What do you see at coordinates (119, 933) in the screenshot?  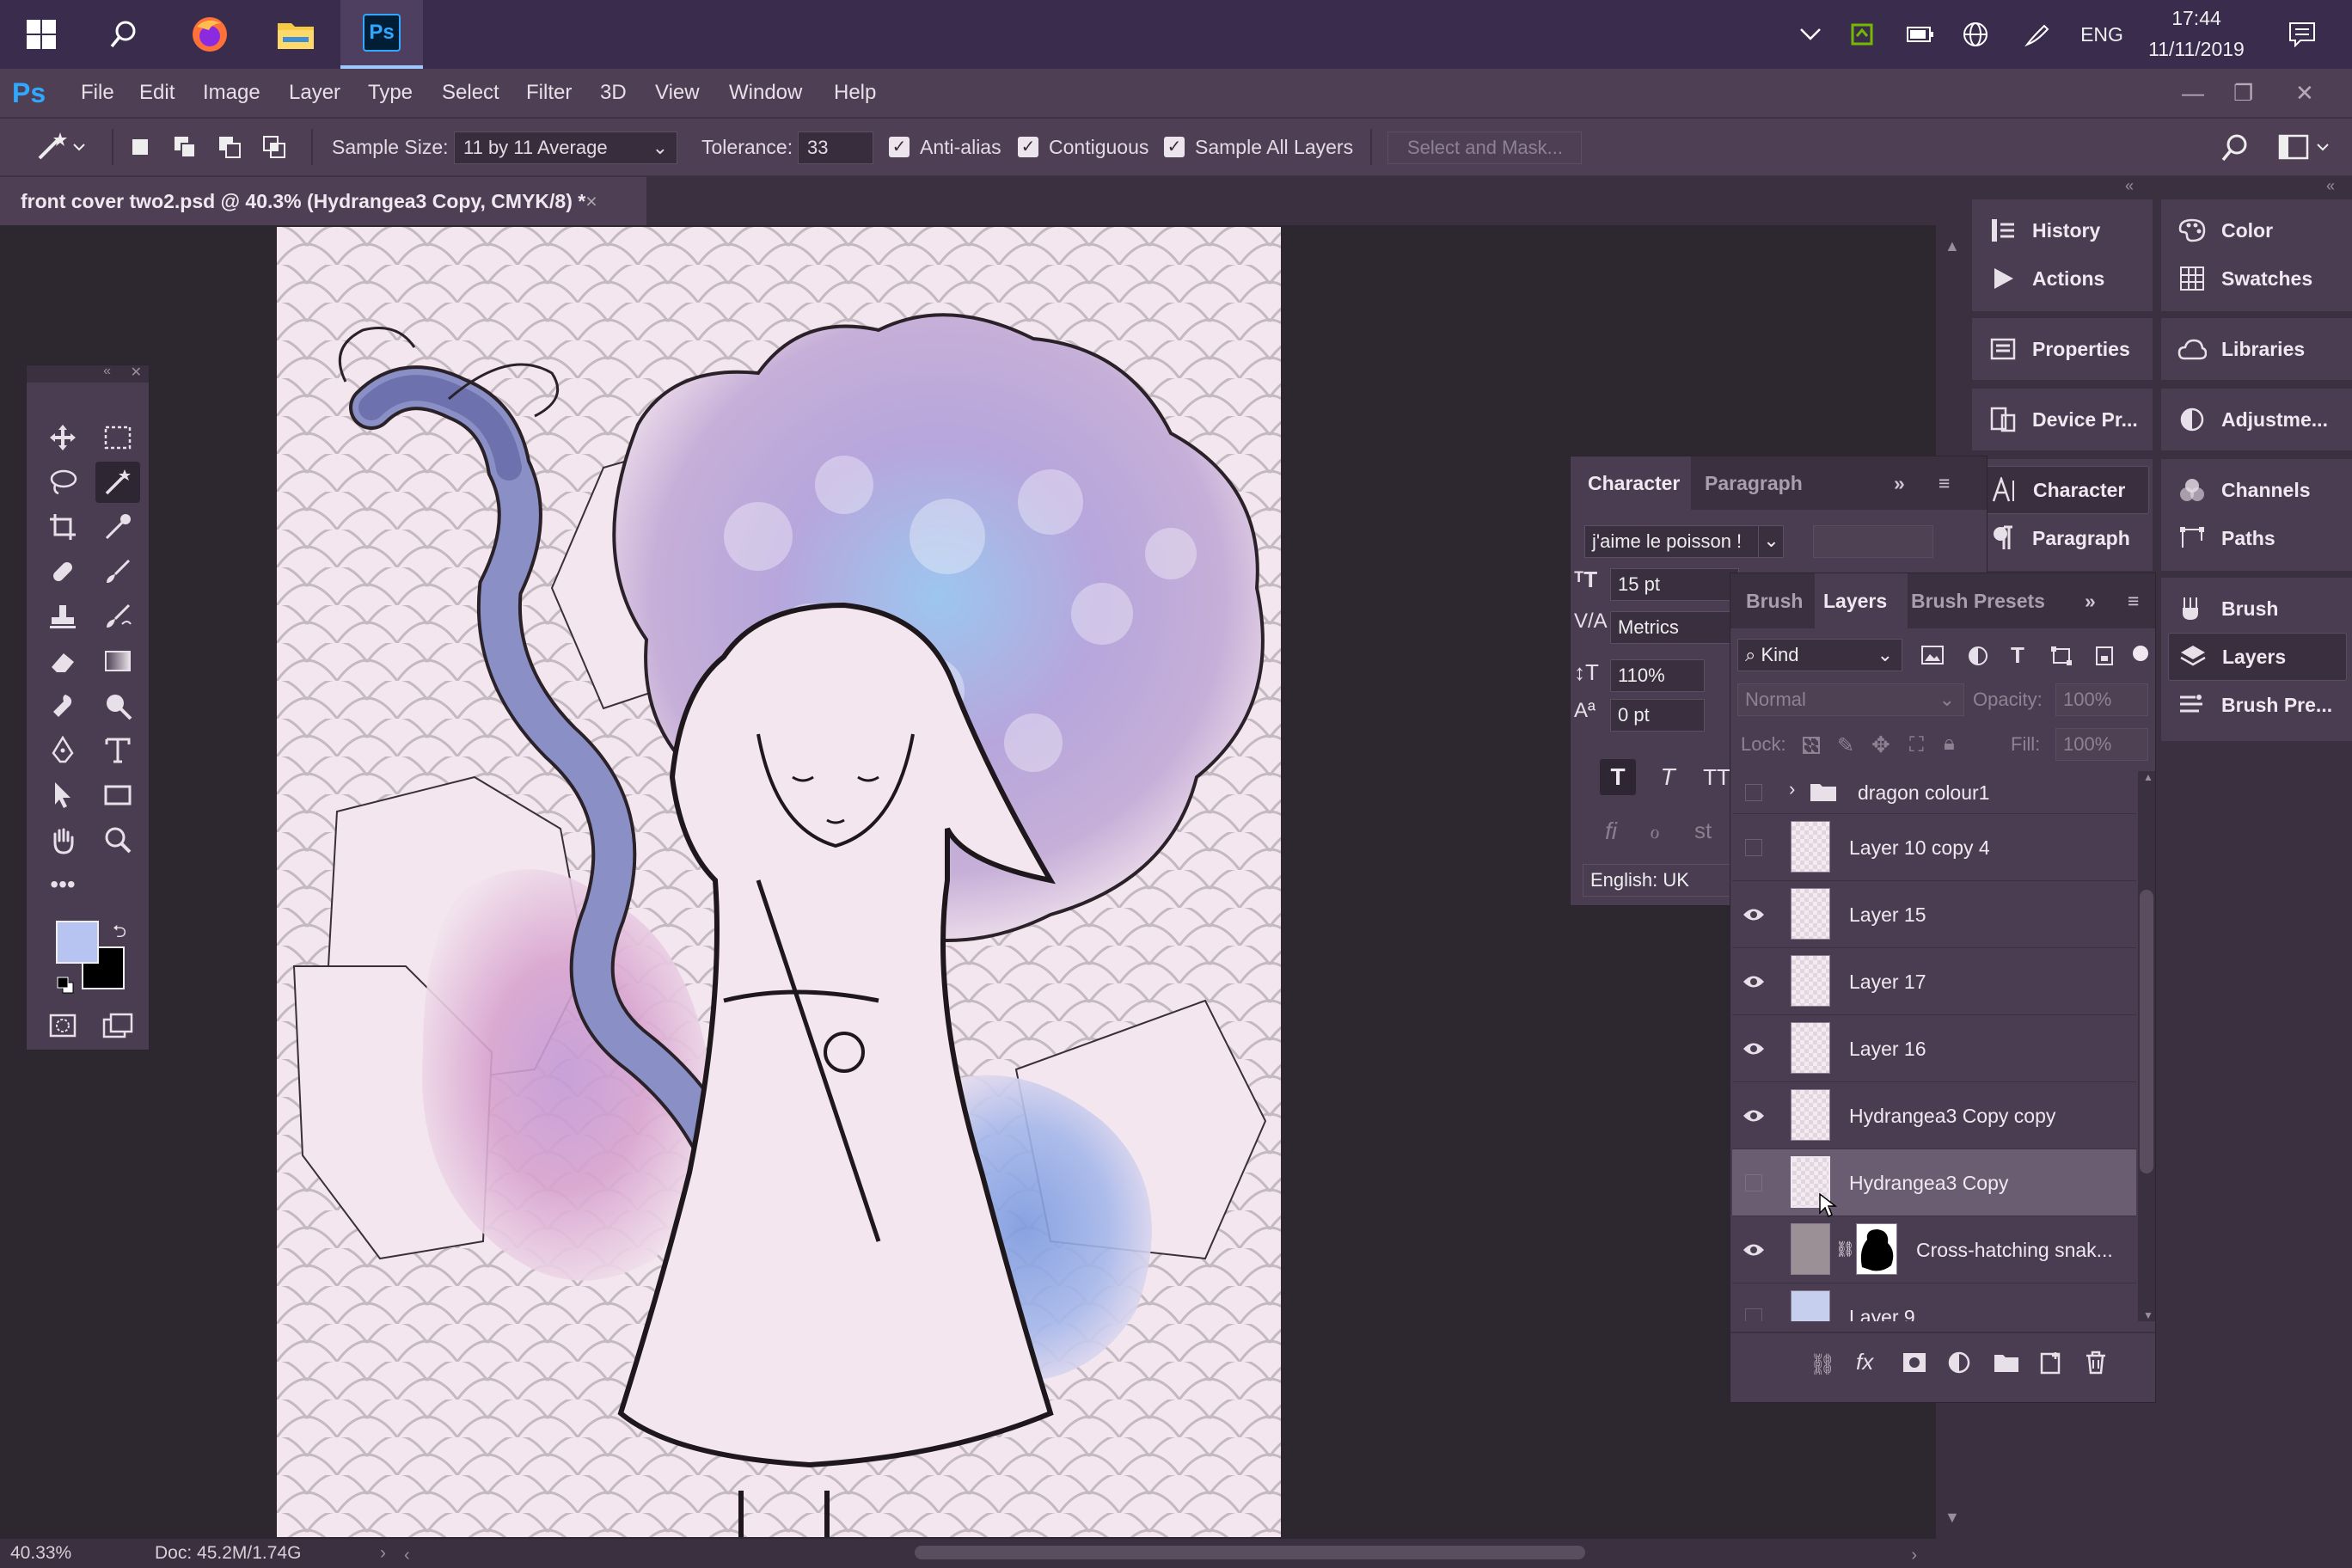 I see `swap-colors-icon: ⮌` at bounding box center [119, 933].